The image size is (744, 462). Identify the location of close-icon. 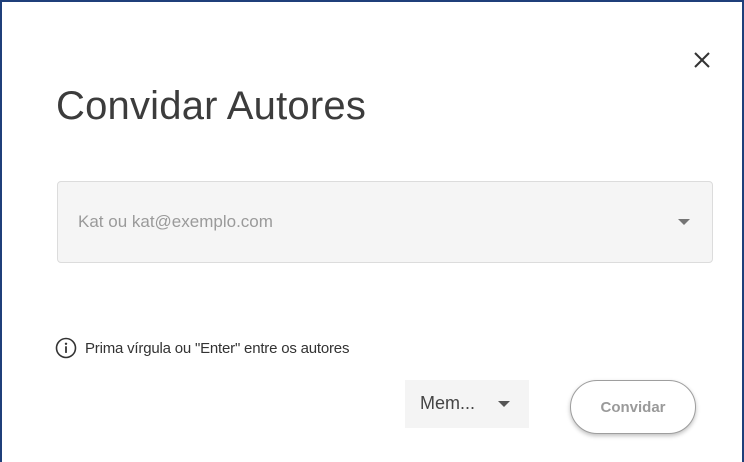
(702, 60).